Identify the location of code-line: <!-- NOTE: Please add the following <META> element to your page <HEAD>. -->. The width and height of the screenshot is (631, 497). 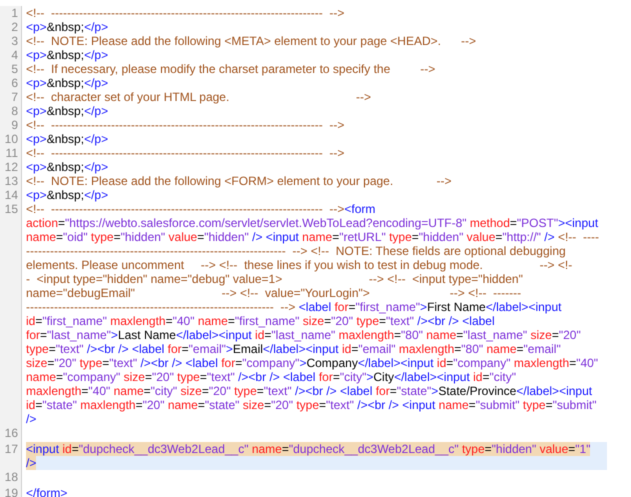
(251, 41).